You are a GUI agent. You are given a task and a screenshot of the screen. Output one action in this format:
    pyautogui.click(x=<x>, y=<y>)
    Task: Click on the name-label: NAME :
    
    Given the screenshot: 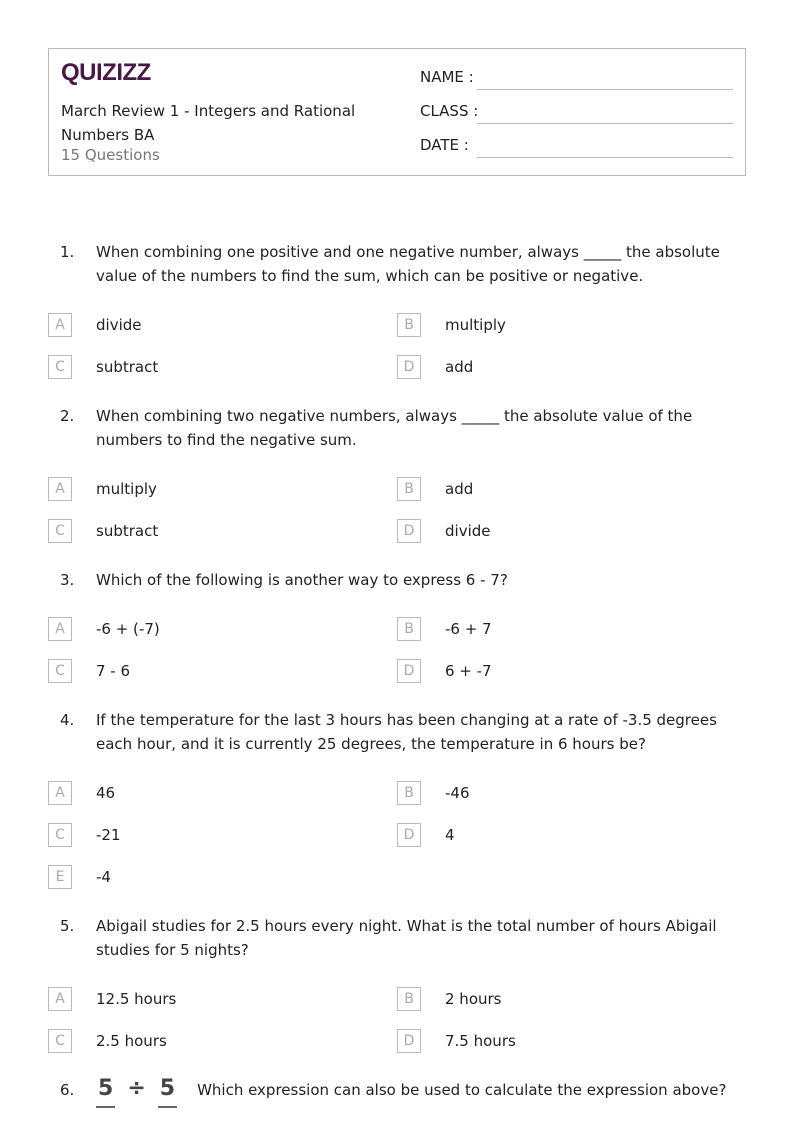 What is the action you would take?
    pyautogui.click(x=447, y=77)
    